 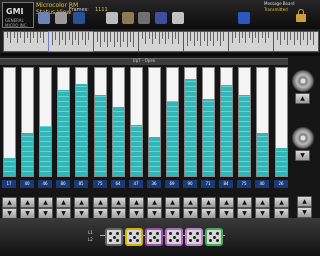 I want to click on global-down-arrow: ▼, so click(x=304, y=212).